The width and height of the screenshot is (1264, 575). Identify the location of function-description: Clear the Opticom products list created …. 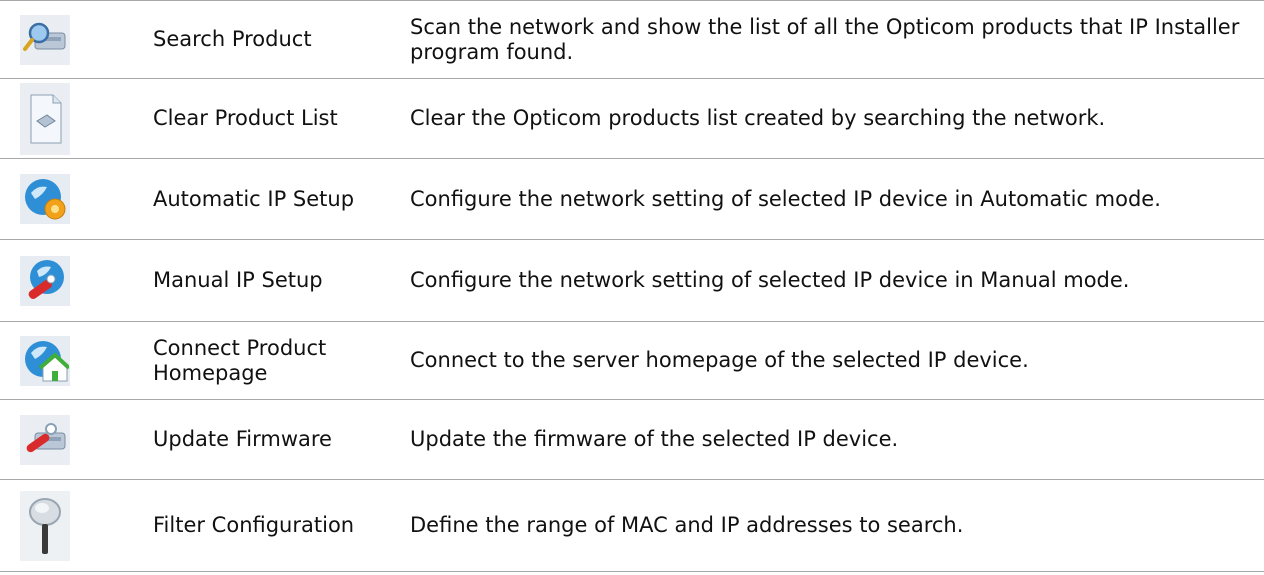
(758, 118).